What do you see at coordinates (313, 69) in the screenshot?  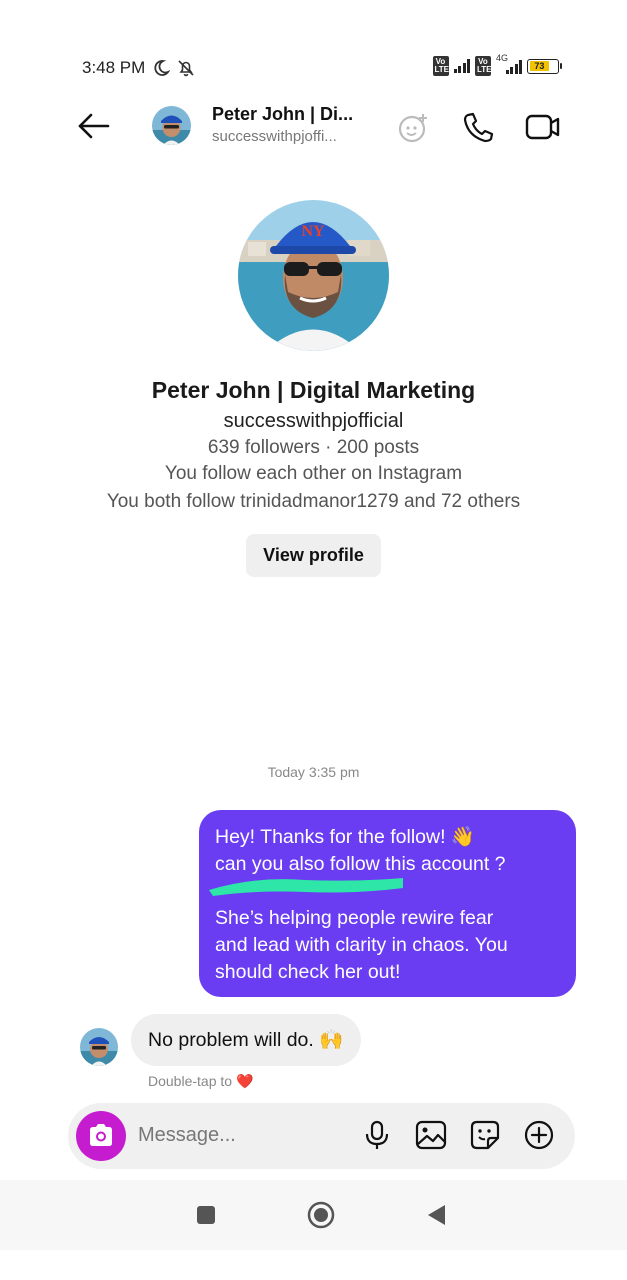 I see `status-bar: 3:48 PM Vo LTE Vo LTE 4G 73` at bounding box center [313, 69].